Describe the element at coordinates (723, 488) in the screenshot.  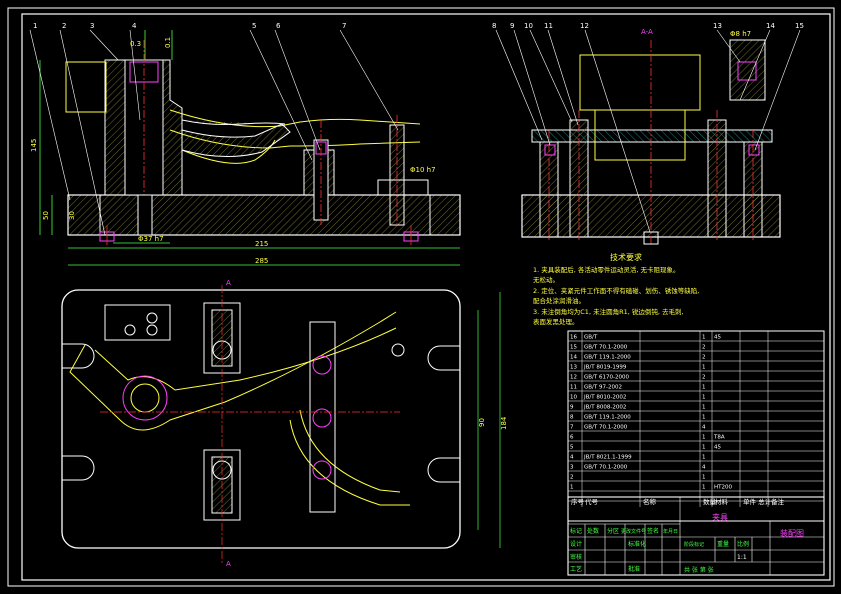
I see `parts-cell-mat: HT200` at that location.